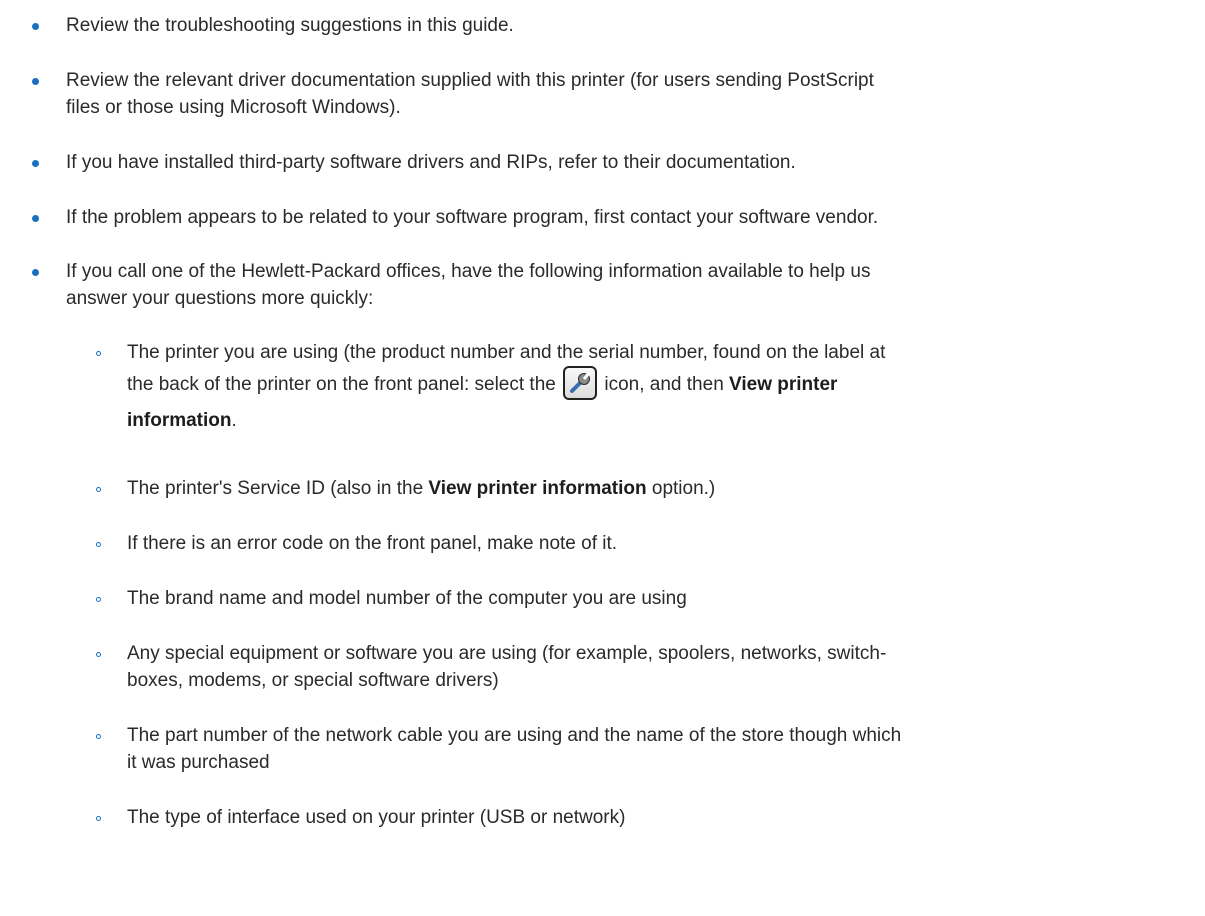  What do you see at coordinates (234, 420) in the screenshot?
I see `item-text-segment: .` at bounding box center [234, 420].